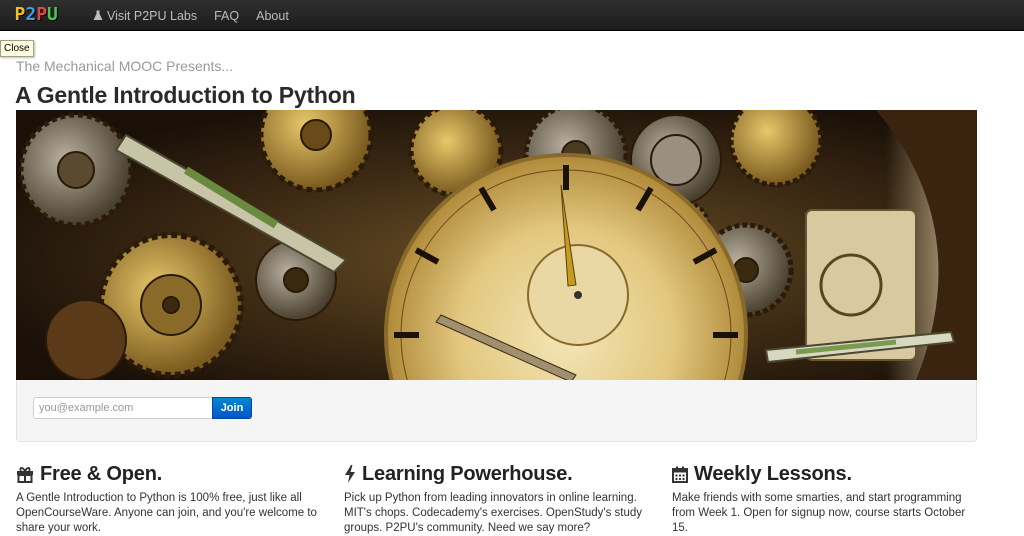 Image resolution: width=1024 pixels, height=536 pixels. Describe the element at coordinates (496, 411) in the screenshot. I see `signup-well: Join` at that location.